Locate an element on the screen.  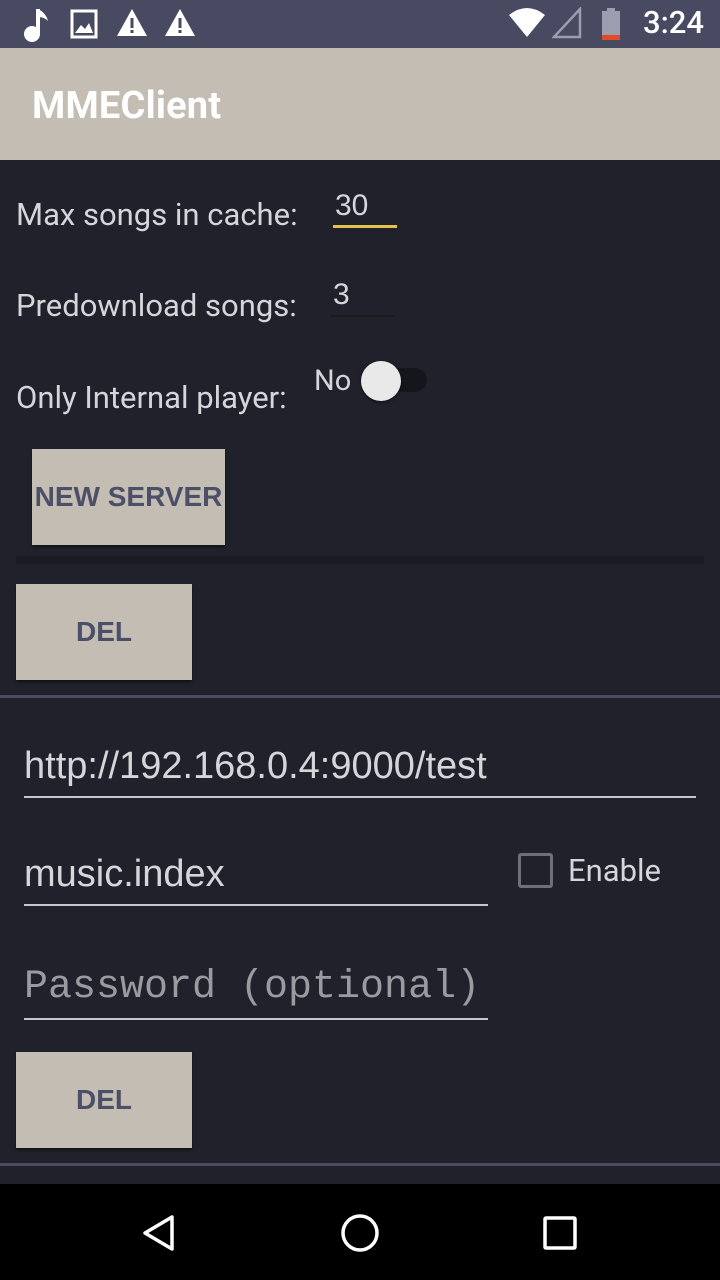
clock: 3:24 is located at coordinates (673, 22).